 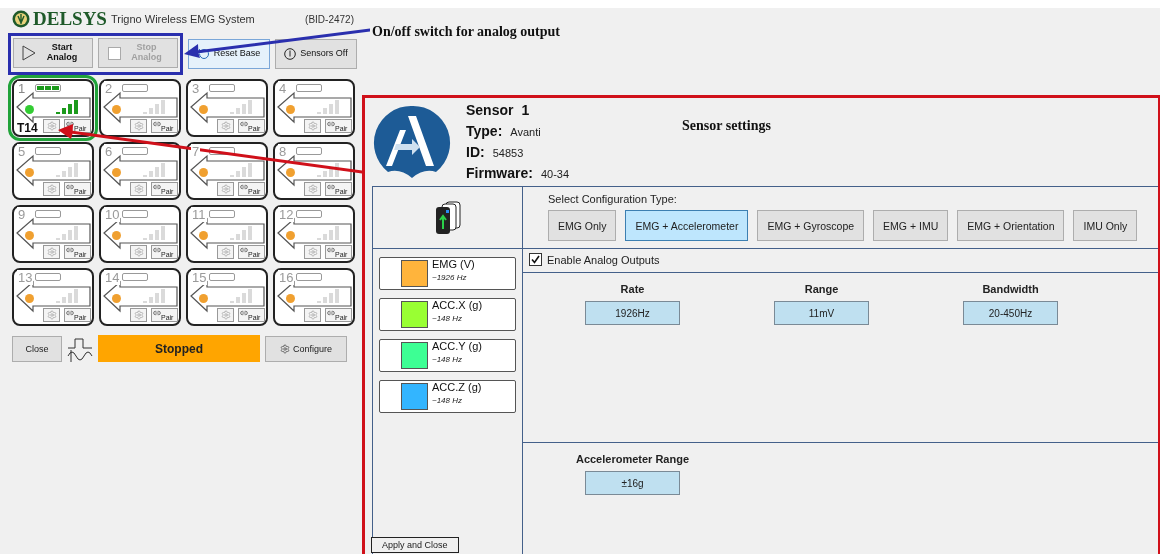 I want to click on sensor-number: 3, so click(x=196, y=88).